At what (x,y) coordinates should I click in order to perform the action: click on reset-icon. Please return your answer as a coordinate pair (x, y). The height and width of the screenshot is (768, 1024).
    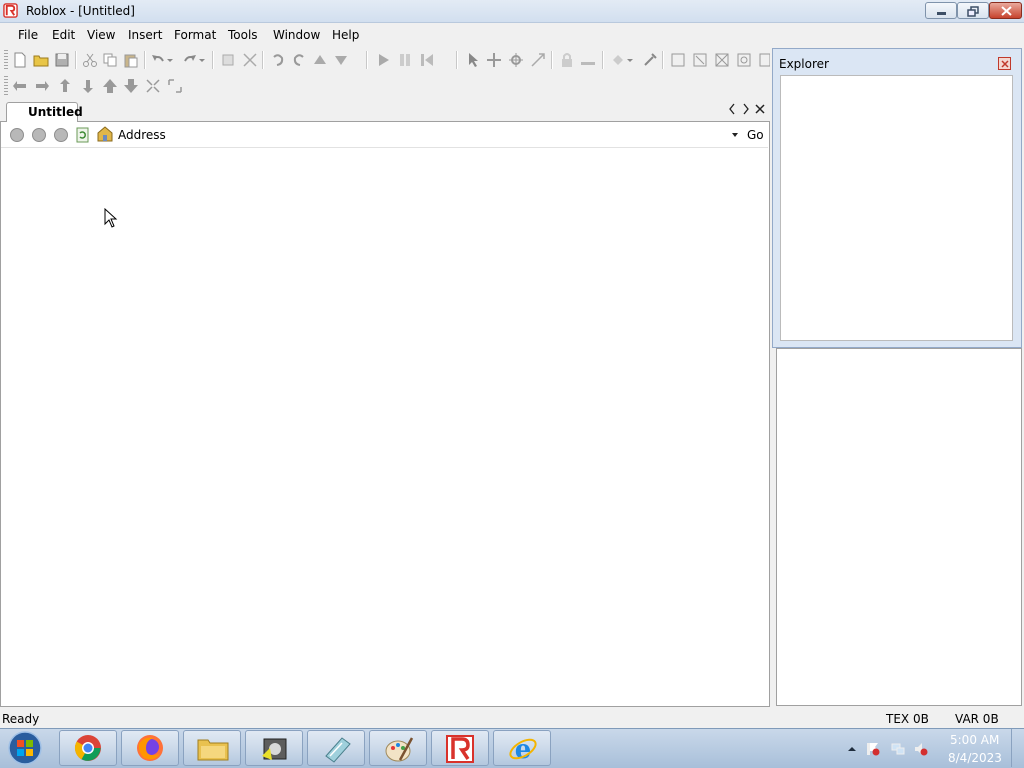
    Looking at the image, I should click on (427, 60).